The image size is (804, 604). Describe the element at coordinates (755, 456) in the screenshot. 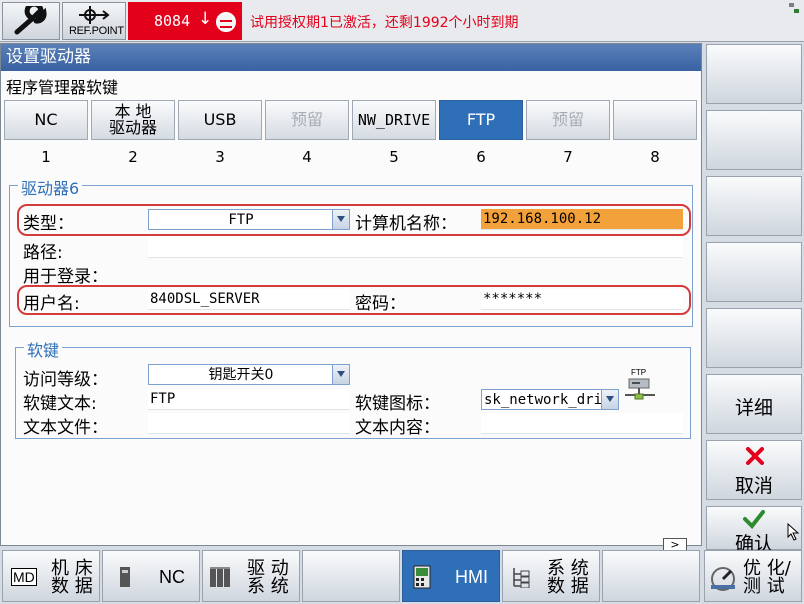

I see `close-icon` at that location.